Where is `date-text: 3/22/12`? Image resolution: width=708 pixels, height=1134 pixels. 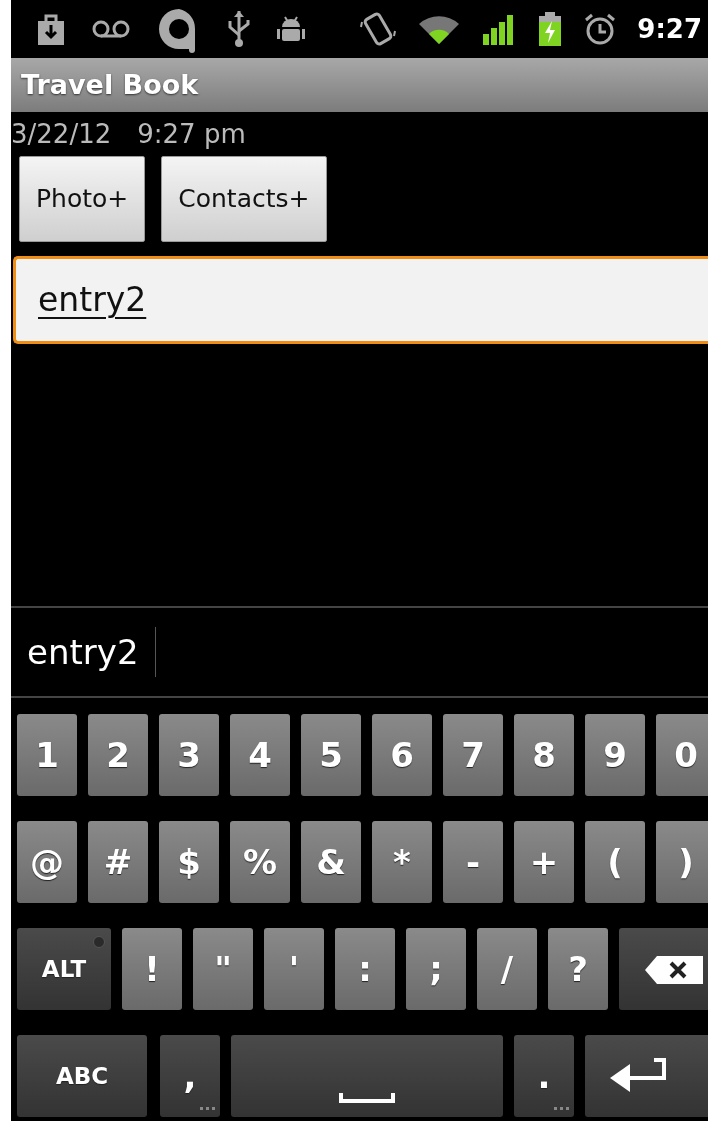
date-text: 3/22/12 is located at coordinates (61, 134).